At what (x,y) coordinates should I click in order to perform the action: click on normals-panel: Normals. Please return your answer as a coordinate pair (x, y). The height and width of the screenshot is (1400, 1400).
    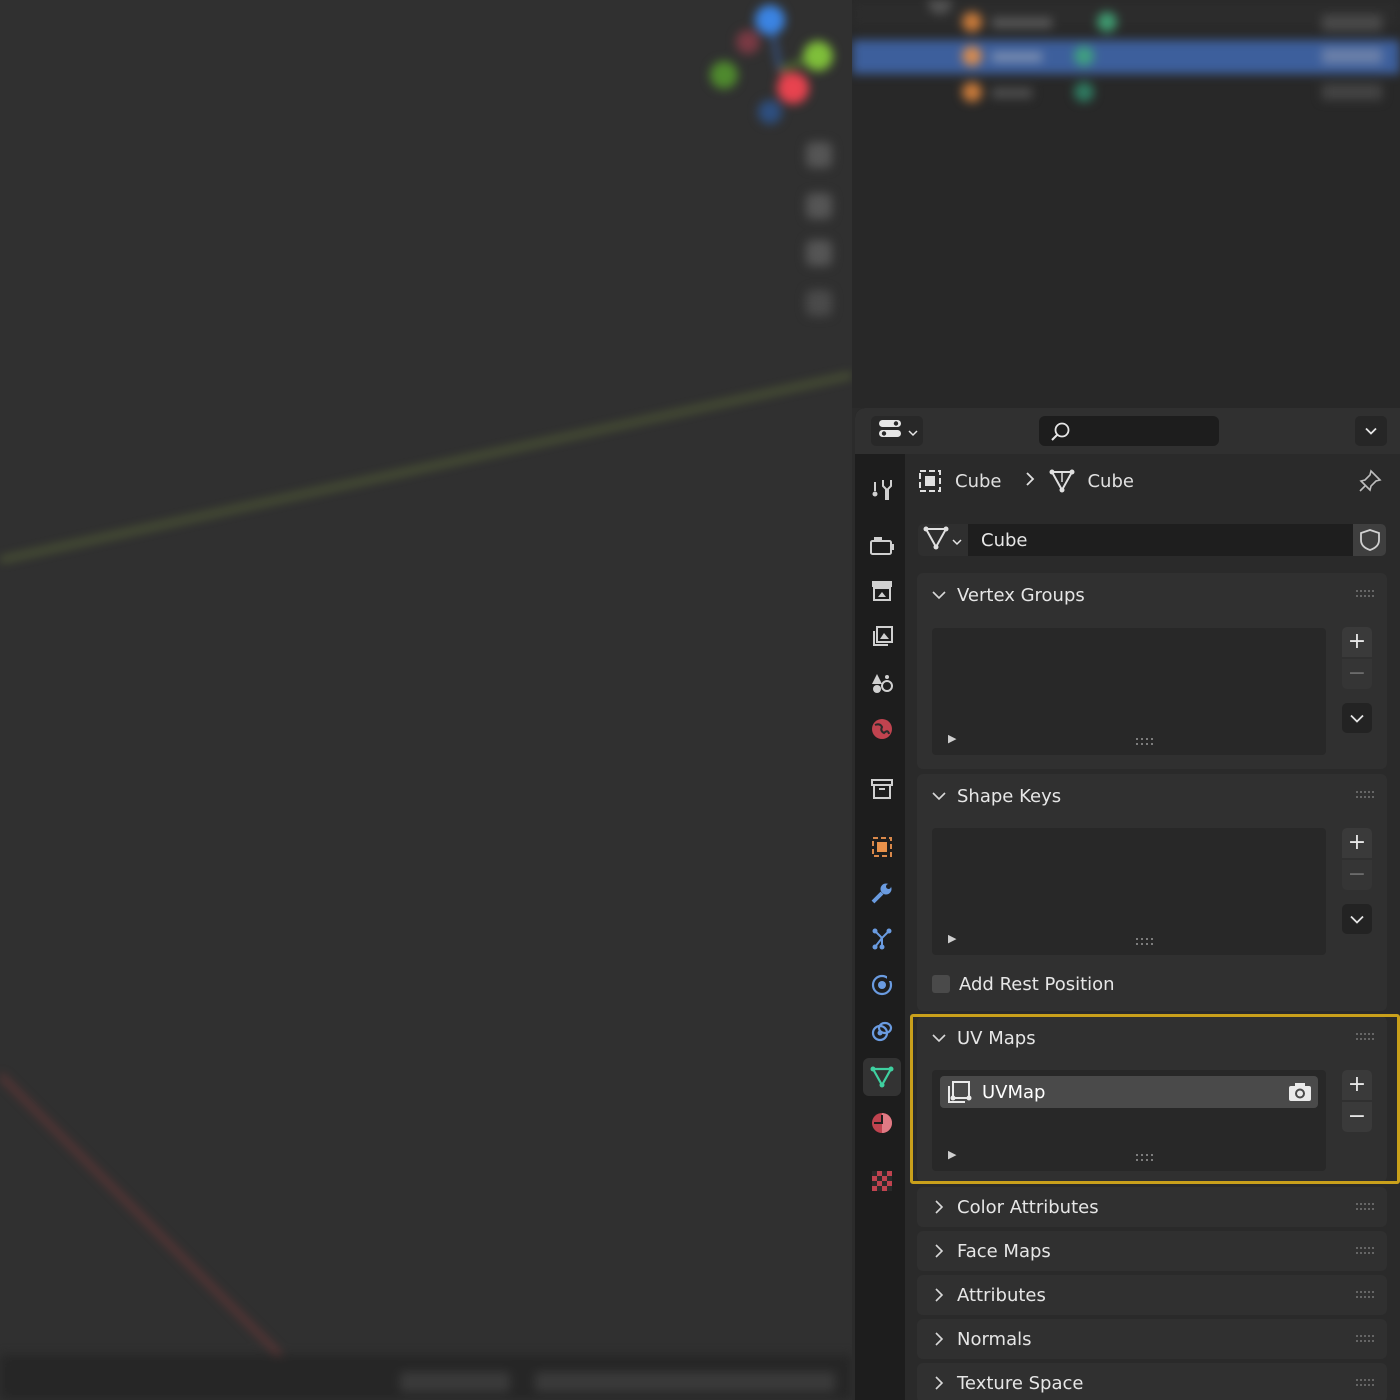
    Looking at the image, I should click on (1152, 1339).